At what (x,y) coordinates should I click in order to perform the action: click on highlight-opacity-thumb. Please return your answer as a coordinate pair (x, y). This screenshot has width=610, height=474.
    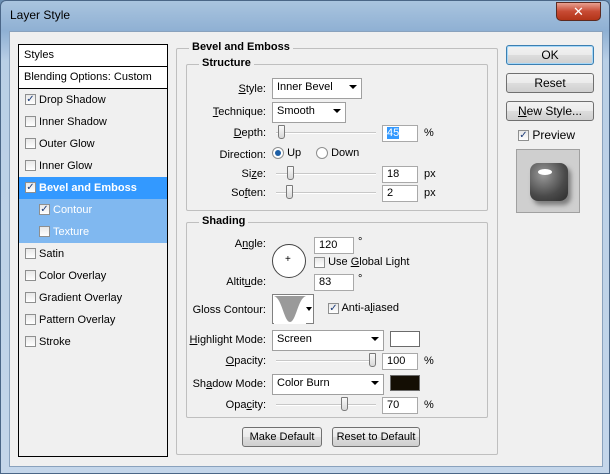
    Looking at the image, I should click on (372, 360).